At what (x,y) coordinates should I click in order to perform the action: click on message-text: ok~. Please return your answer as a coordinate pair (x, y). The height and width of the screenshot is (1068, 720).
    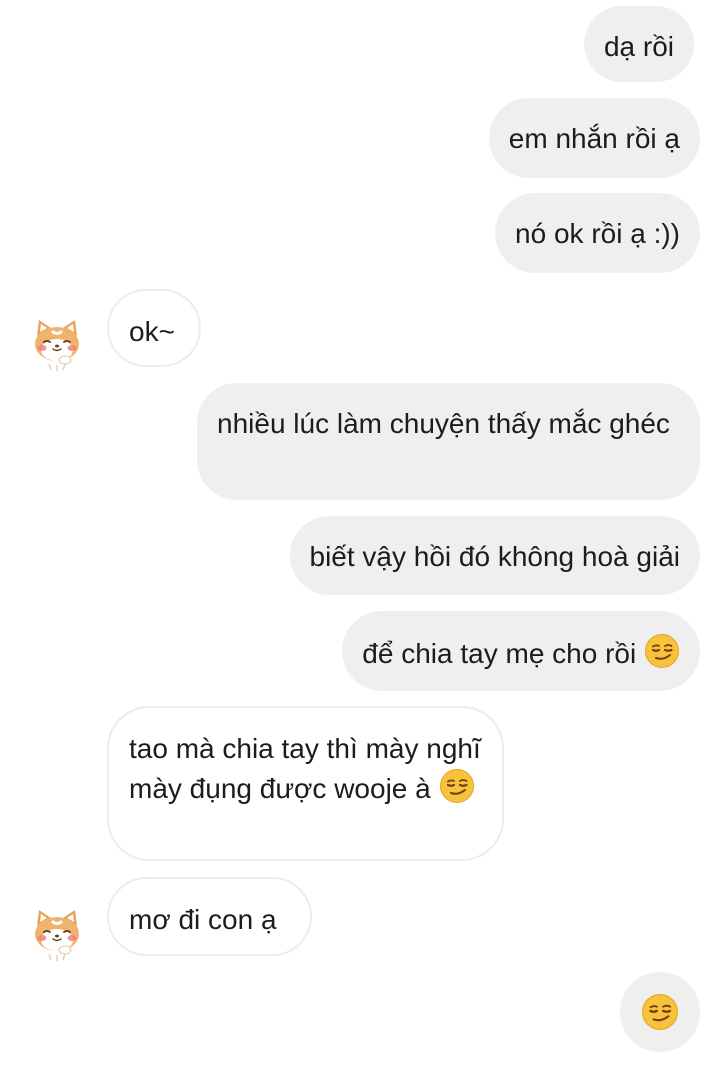
    Looking at the image, I should click on (152, 331).